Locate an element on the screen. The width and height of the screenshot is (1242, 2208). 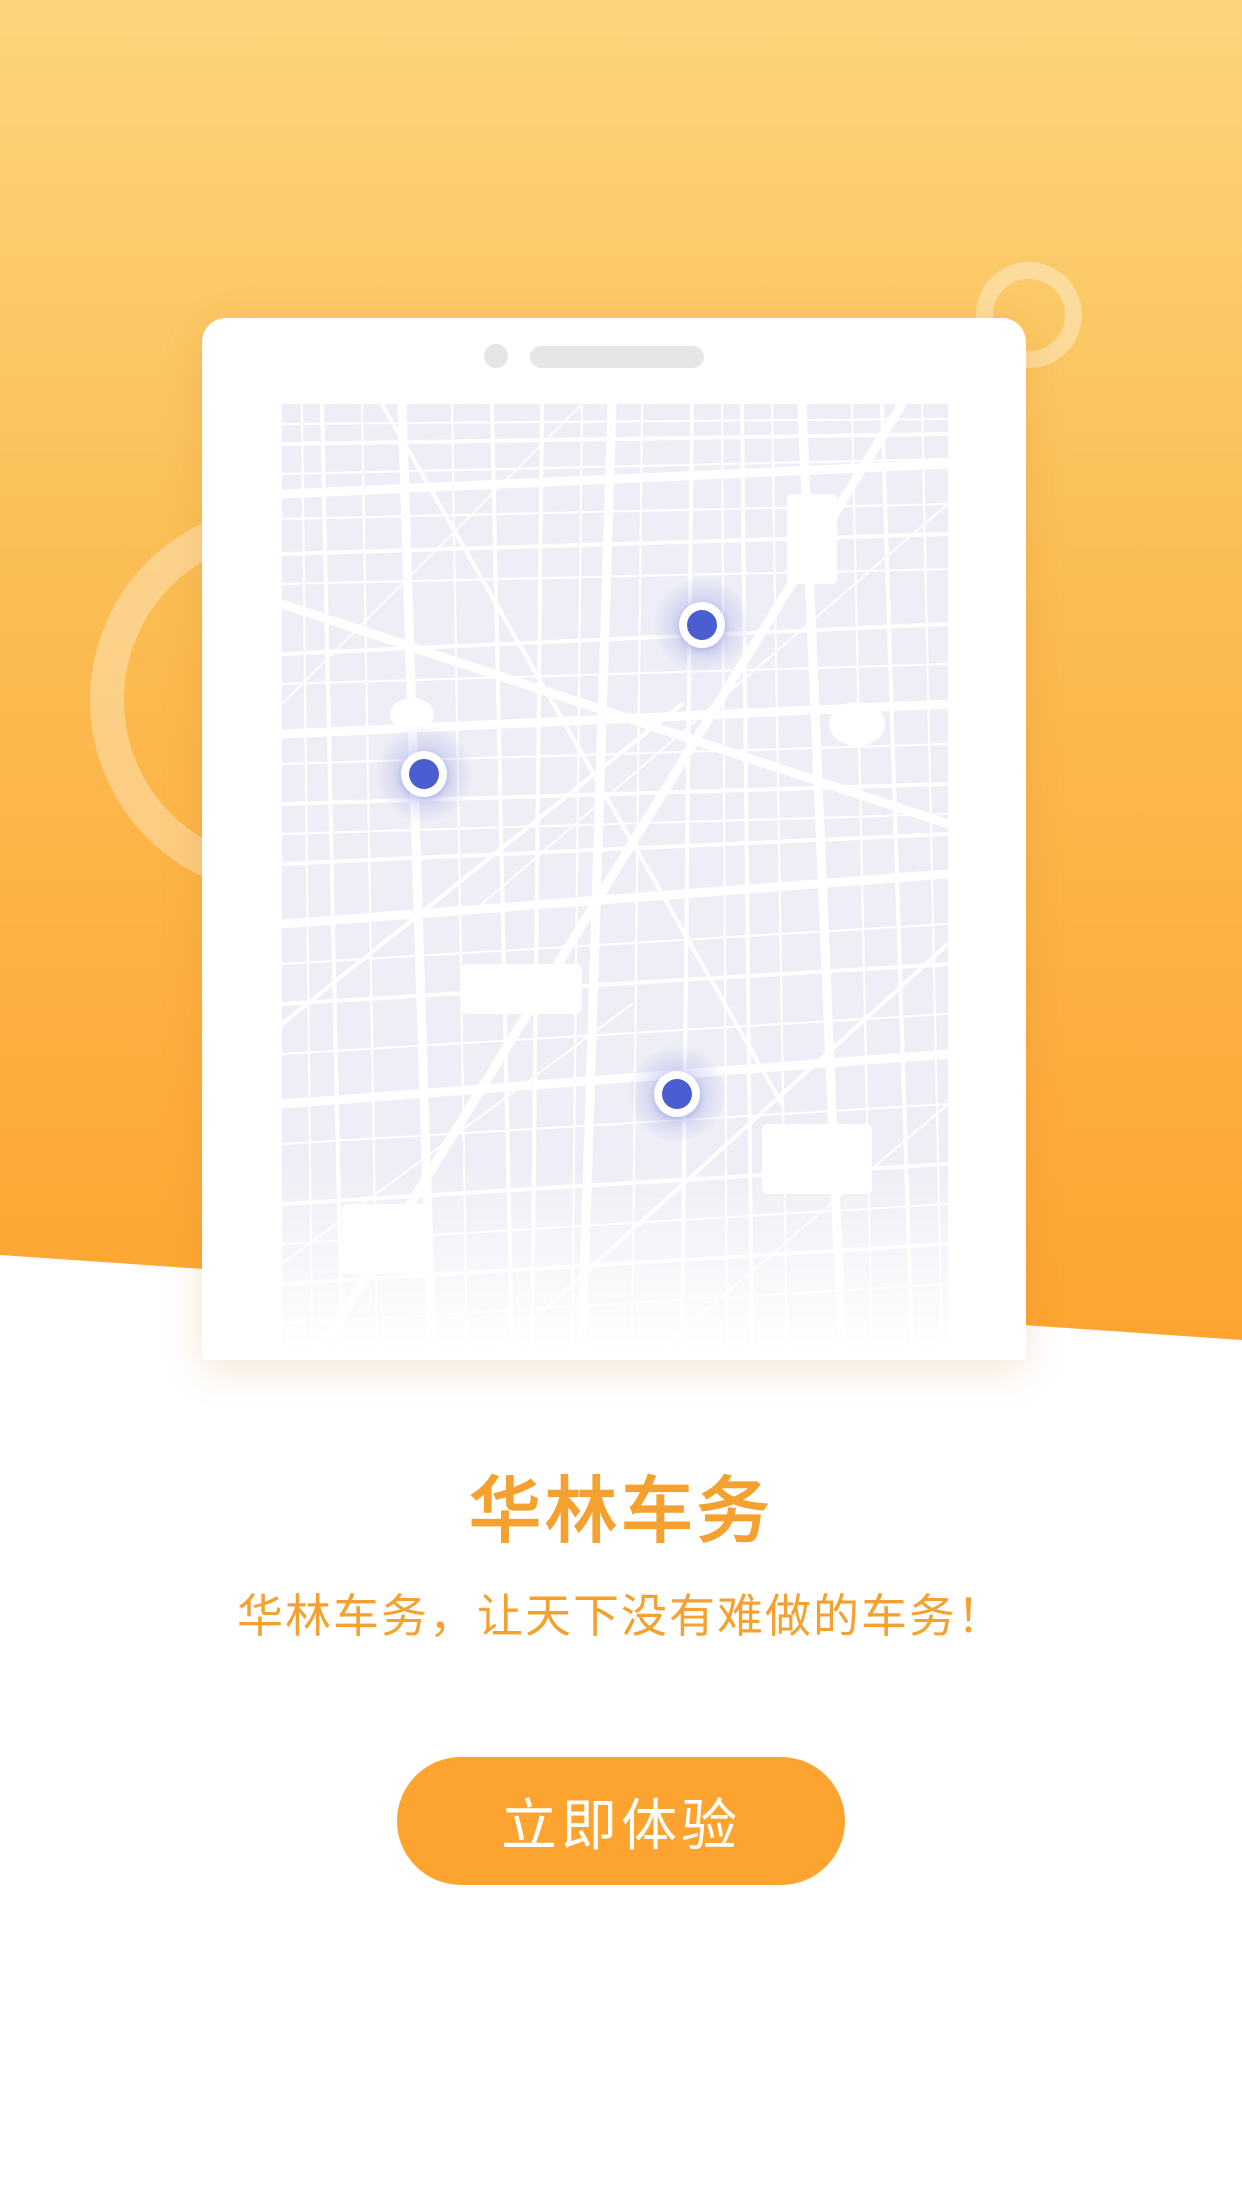
tablet-speaker is located at coordinates (617, 357).